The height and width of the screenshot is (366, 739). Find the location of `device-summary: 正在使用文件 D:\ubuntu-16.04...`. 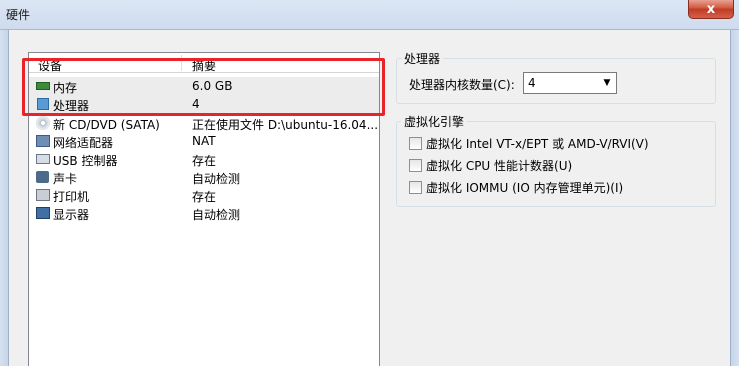

device-summary: 正在使用文件 D:\ubuntu-16.04... is located at coordinates (285, 125).